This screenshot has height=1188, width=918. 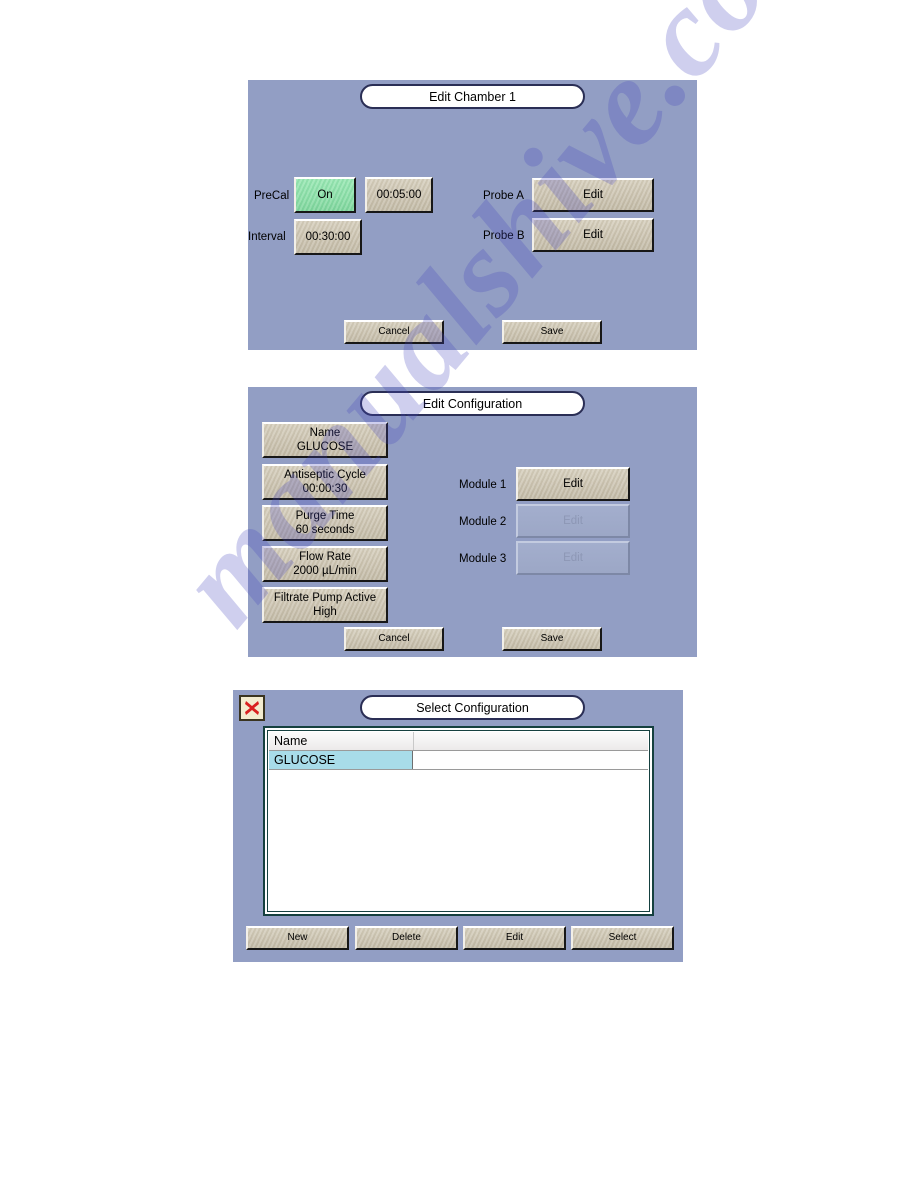 What do you see at coordinates (483, 559) in the screenshot?
I see `module-3-label: Module 3` at bounding box center [483, 559].